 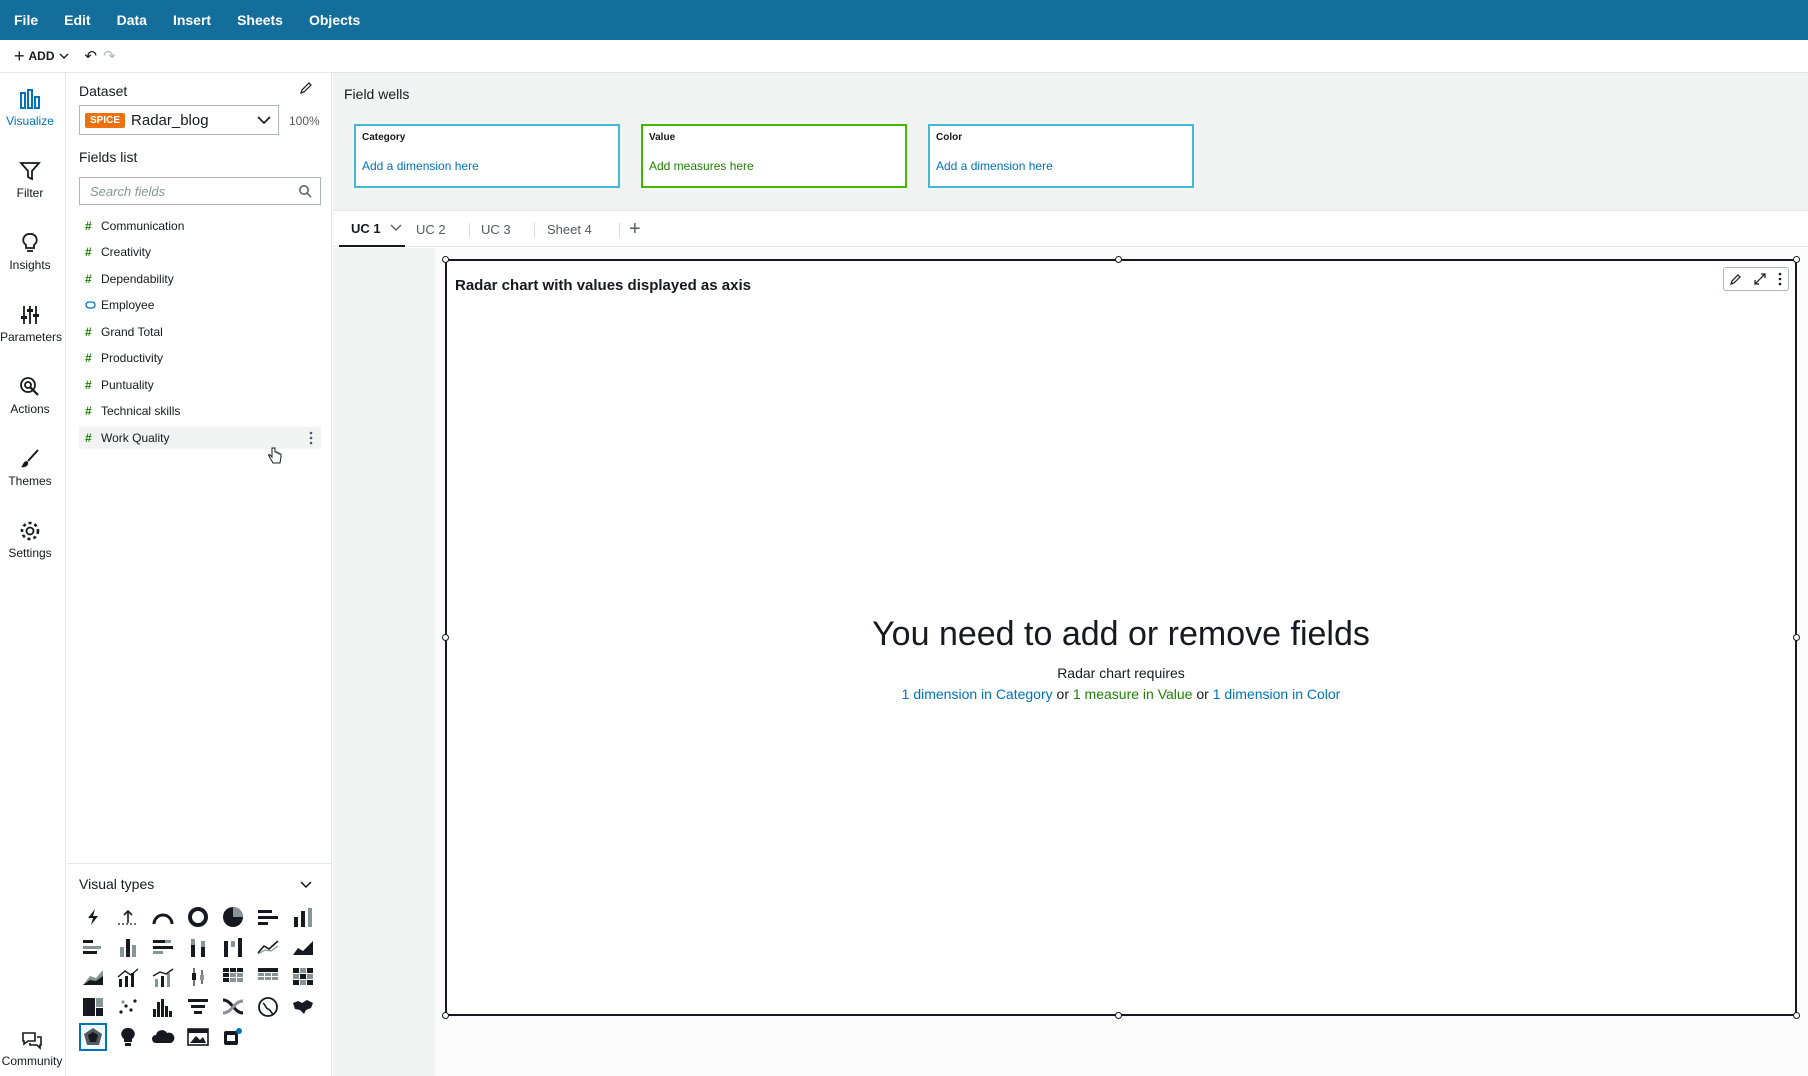 I want to click on radar-chart-icon, so click(x=93, y=1037).